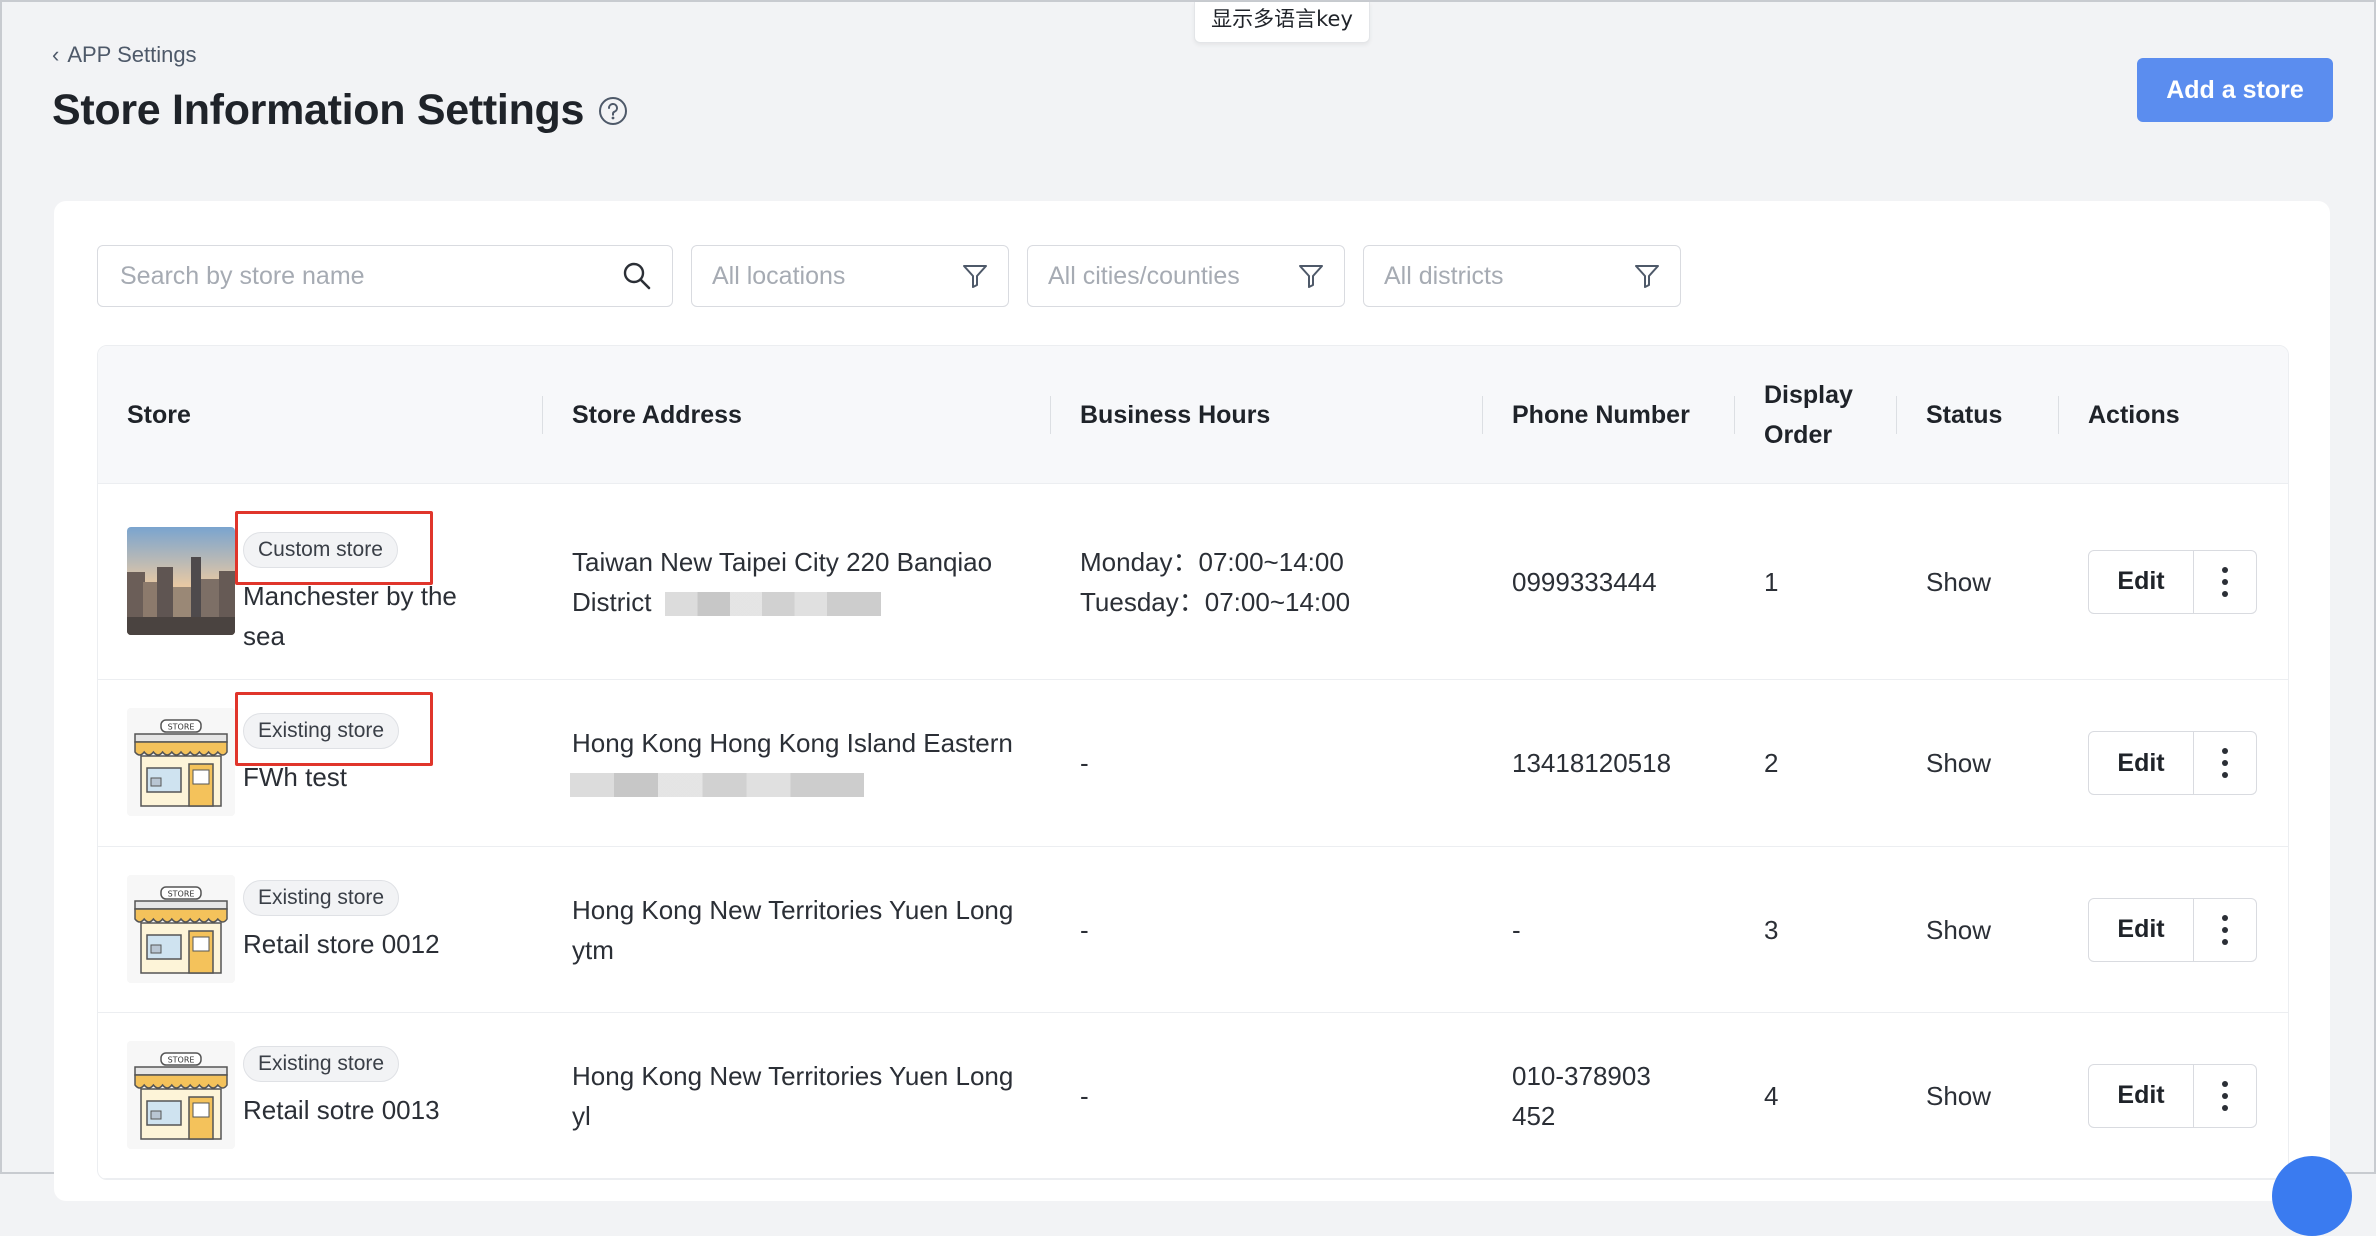  What do you see at coordinates (341, 1110) in the screenshot?
I see `store-name: Retail sotre 0013` at bounding box center [341, 1110].